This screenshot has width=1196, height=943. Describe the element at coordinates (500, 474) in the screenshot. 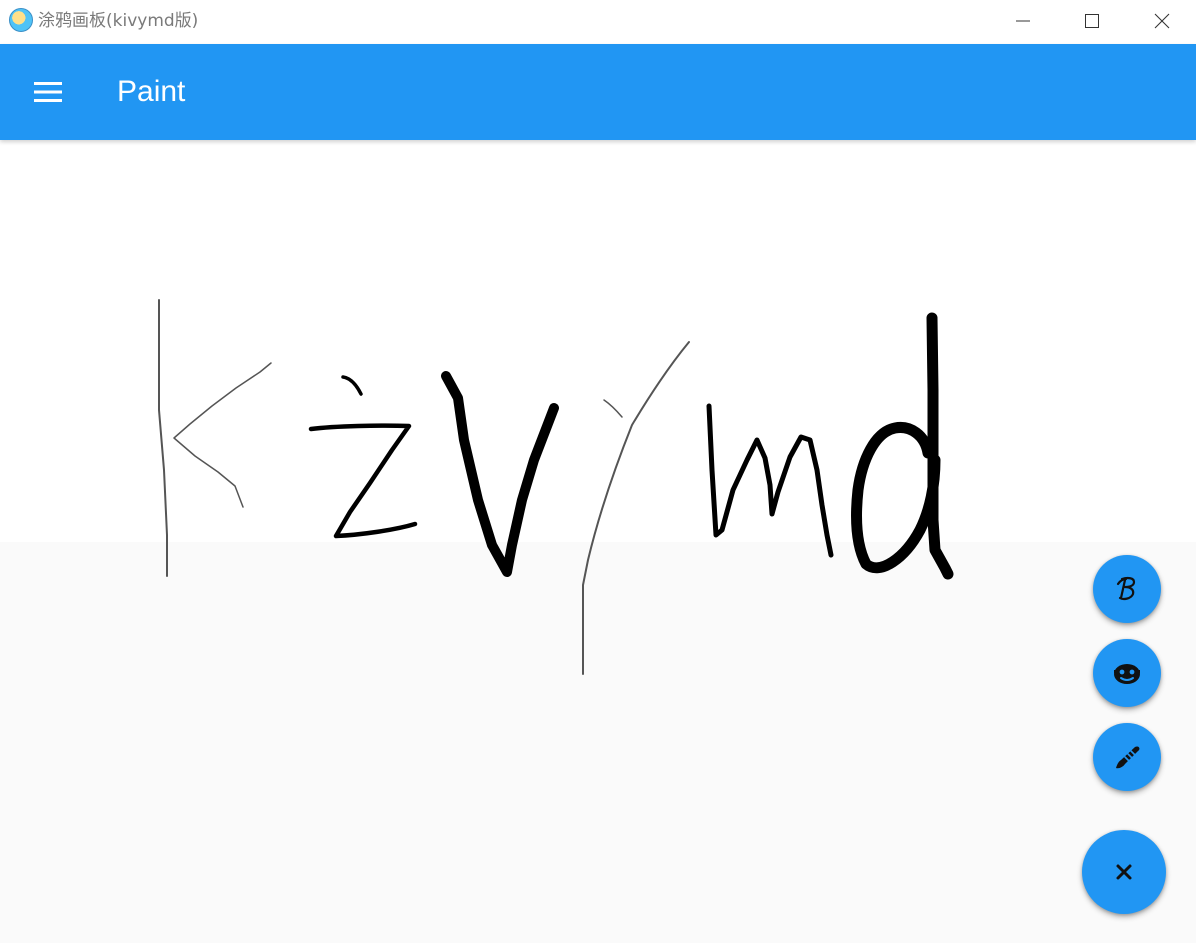

I see `stroke-v` at that location.